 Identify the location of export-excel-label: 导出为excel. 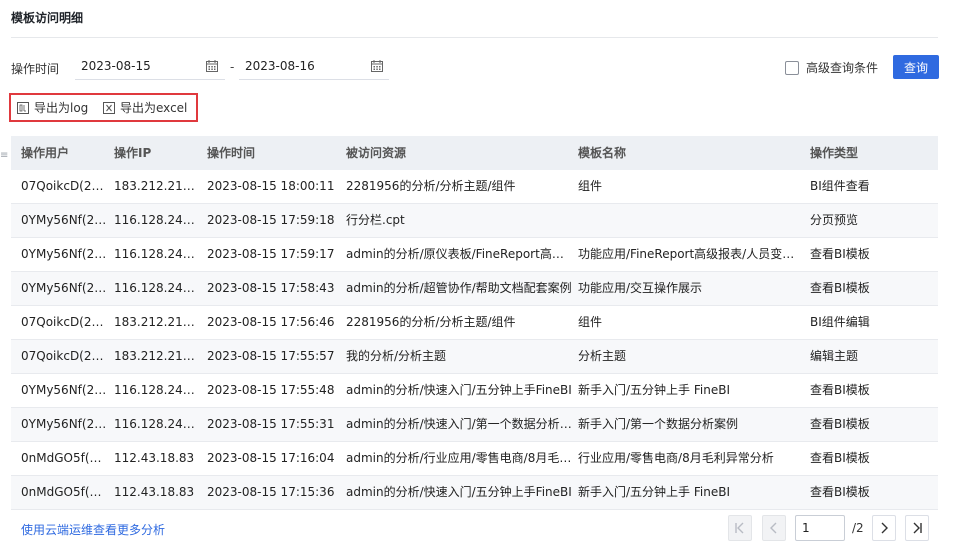
(154, 108).